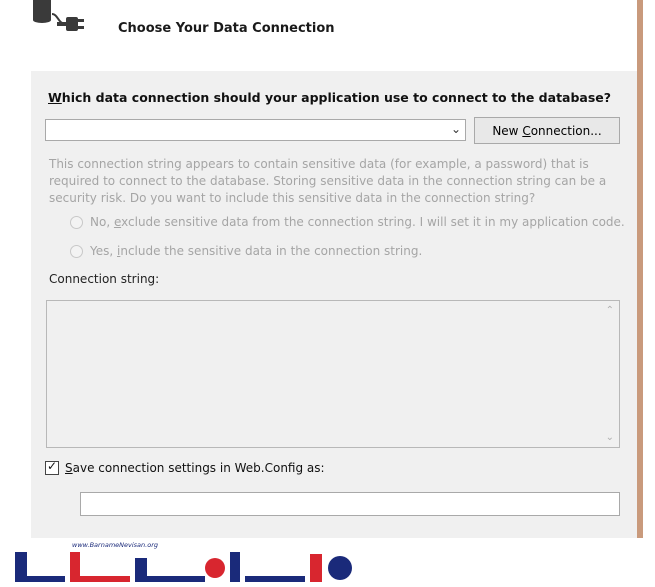 Image resolution: width=655 pixels, height=587 pixels. I want to click on wizard-header: Choose Your Data Connection, so click(318, 35).